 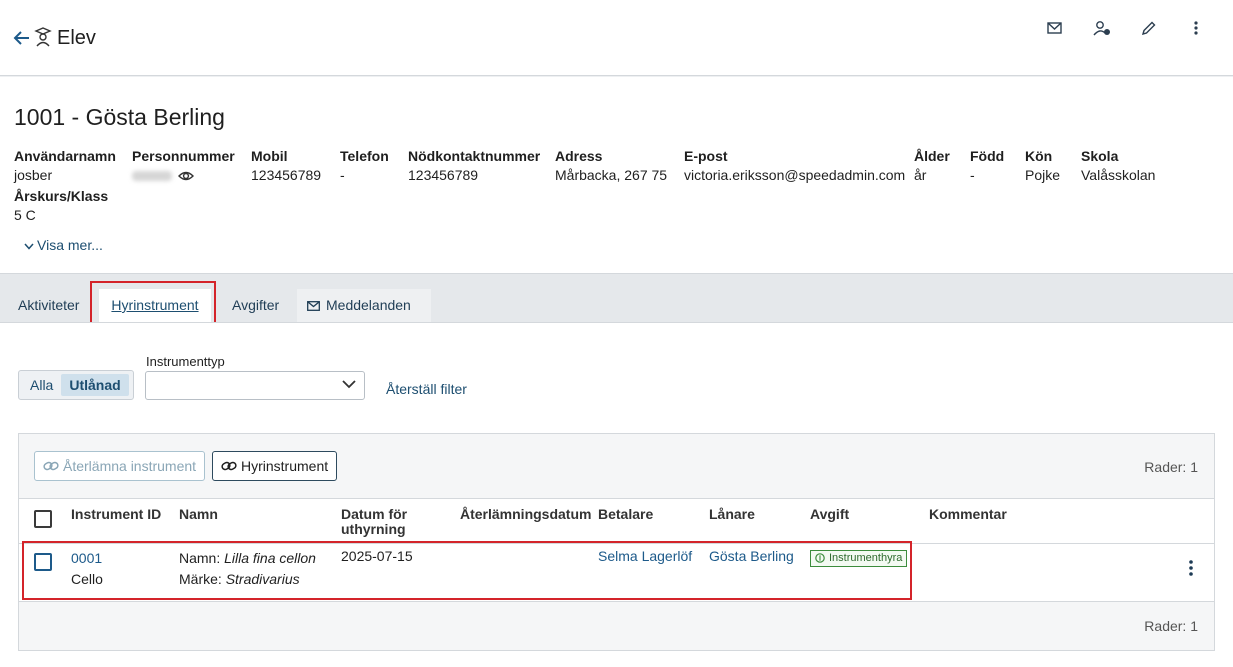 I want to click on user-gear-icon, so click(x=1101, y=28).